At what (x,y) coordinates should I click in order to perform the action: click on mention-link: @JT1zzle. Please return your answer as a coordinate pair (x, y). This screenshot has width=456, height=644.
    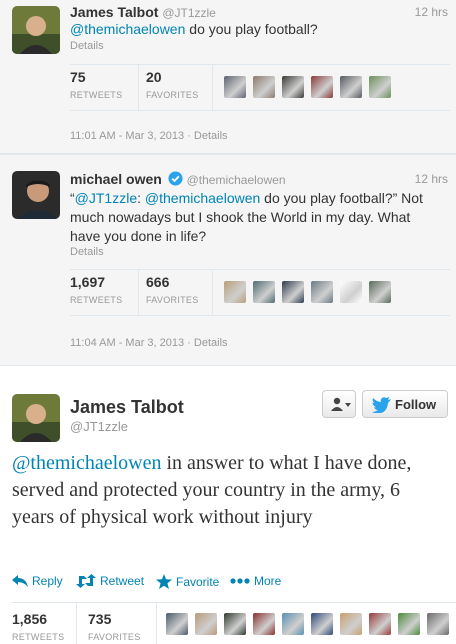
    Looking at the image, I should click on (106, 198).